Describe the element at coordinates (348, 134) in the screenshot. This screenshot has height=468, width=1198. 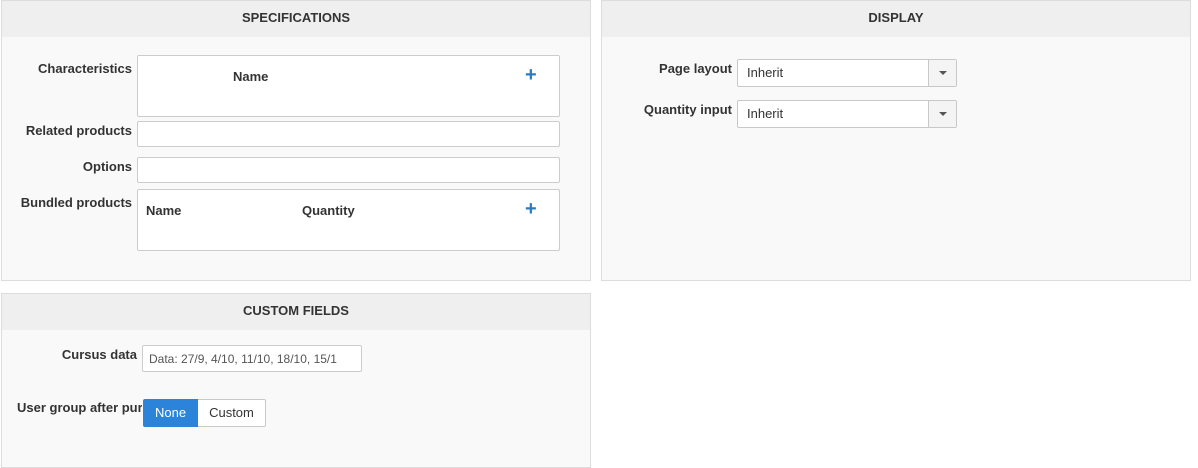
I see `related-products-input` at that location.